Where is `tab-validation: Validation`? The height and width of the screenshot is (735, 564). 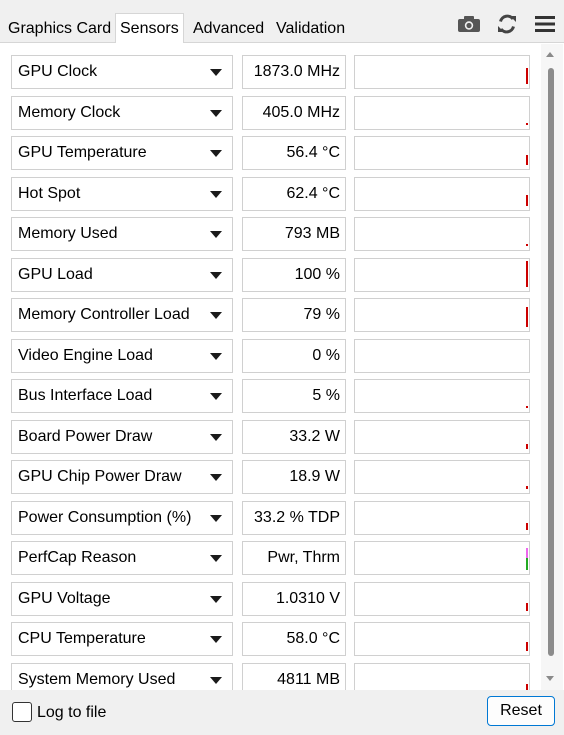 tab-validation: Validation is located at coordinates (310, 29).